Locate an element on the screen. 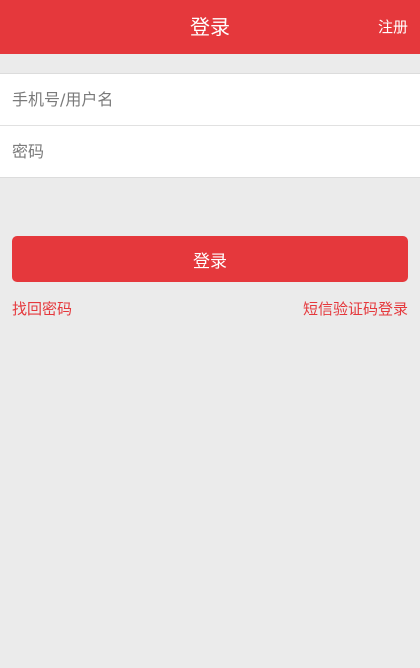  login-button: 登录 is located at coordinates (210, 259).